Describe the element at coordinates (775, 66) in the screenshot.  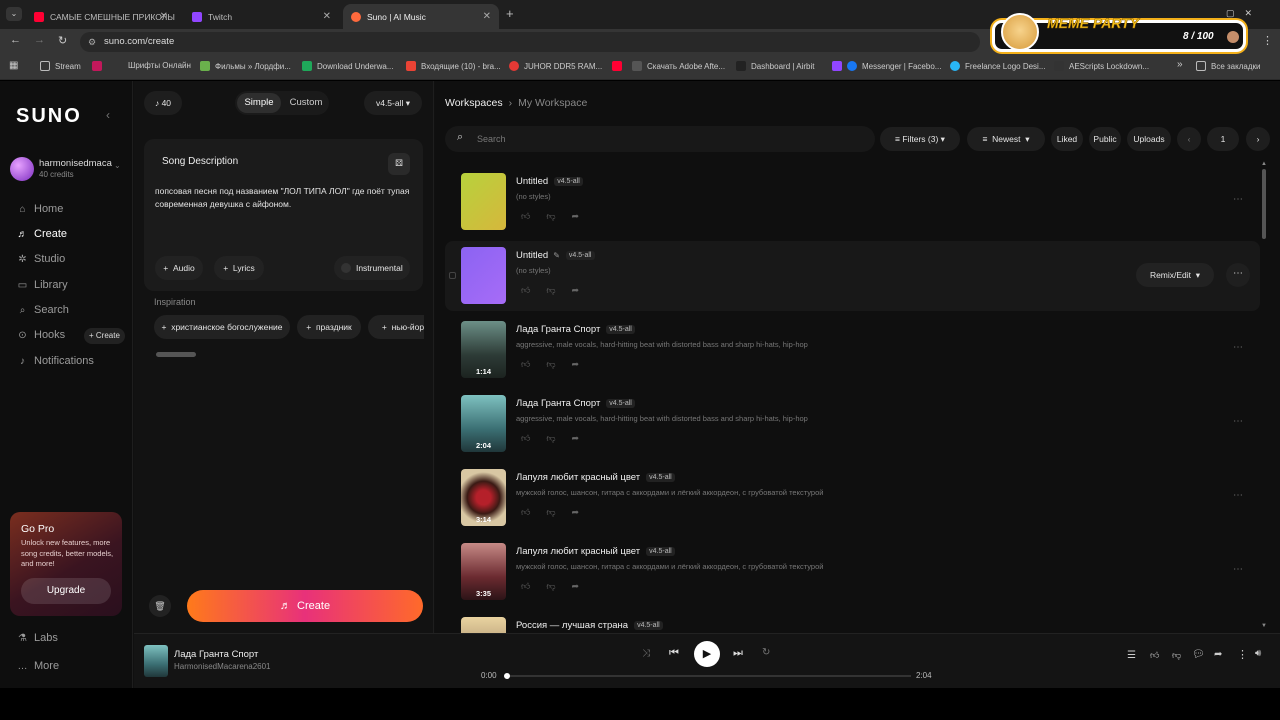
I see `bookmark-item: Dashboard | Airbit` at that location.